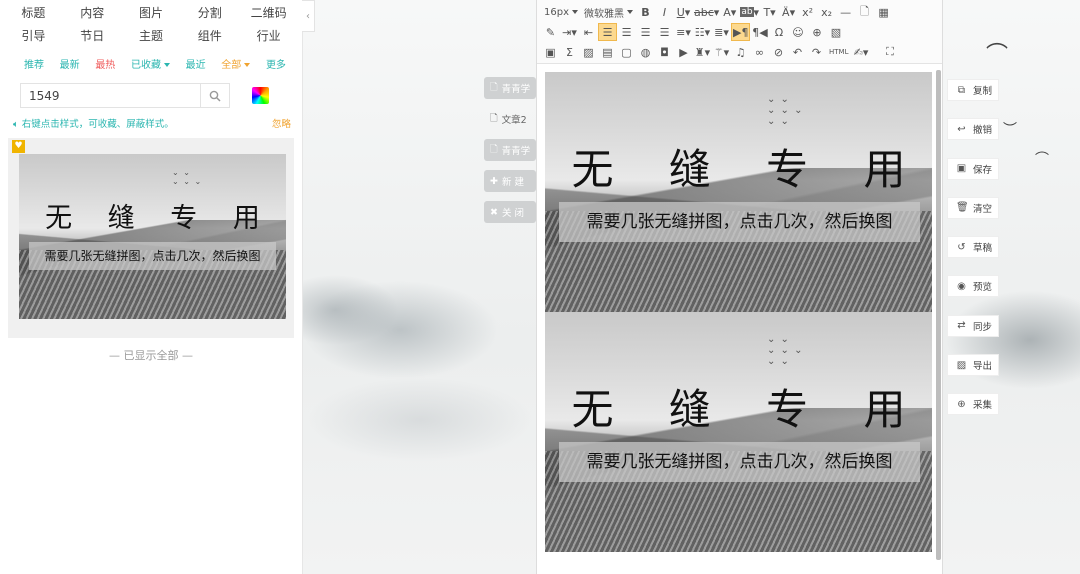  What do you see at coordinates (838, 52) in the screenshot?
I see `html-source-button: HTML` at bounding box center [838, 52].